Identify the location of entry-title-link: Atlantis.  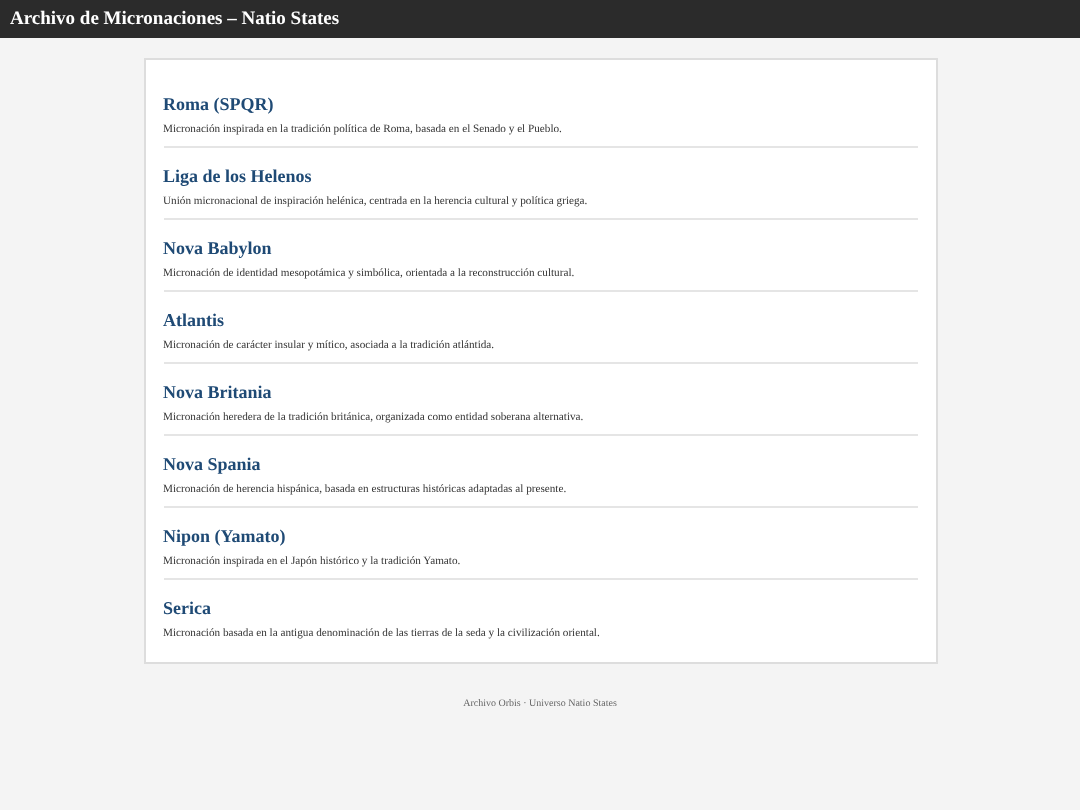
(194, 320).